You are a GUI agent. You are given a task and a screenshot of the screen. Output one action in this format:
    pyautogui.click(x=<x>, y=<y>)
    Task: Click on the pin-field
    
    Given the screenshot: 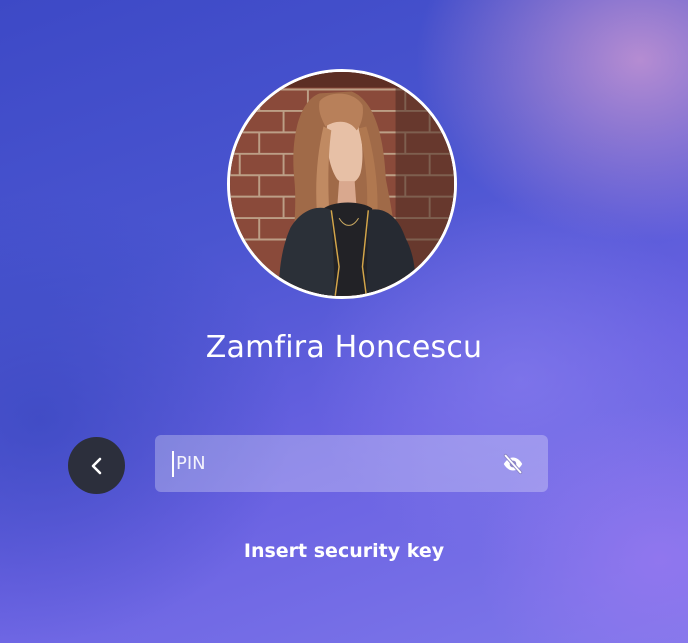 What is the action you would take?
    pyautogui.click(x=351, y=463)
    